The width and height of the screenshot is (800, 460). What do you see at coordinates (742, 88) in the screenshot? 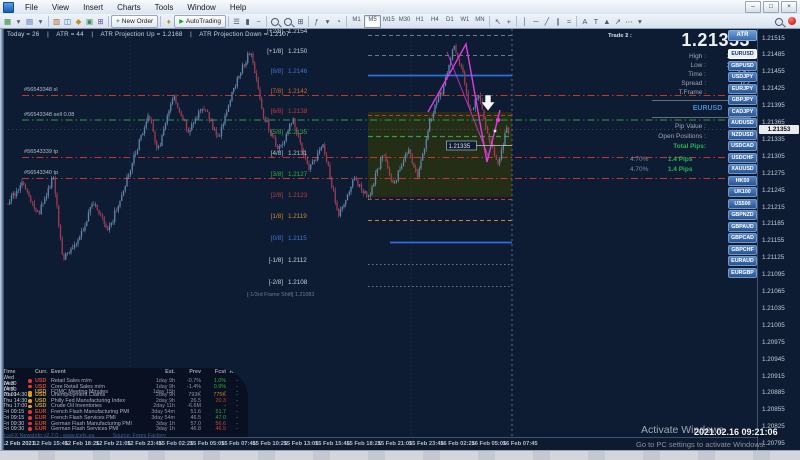
I see `symbol-button: EURJPY` at bounding box center [742, 88].